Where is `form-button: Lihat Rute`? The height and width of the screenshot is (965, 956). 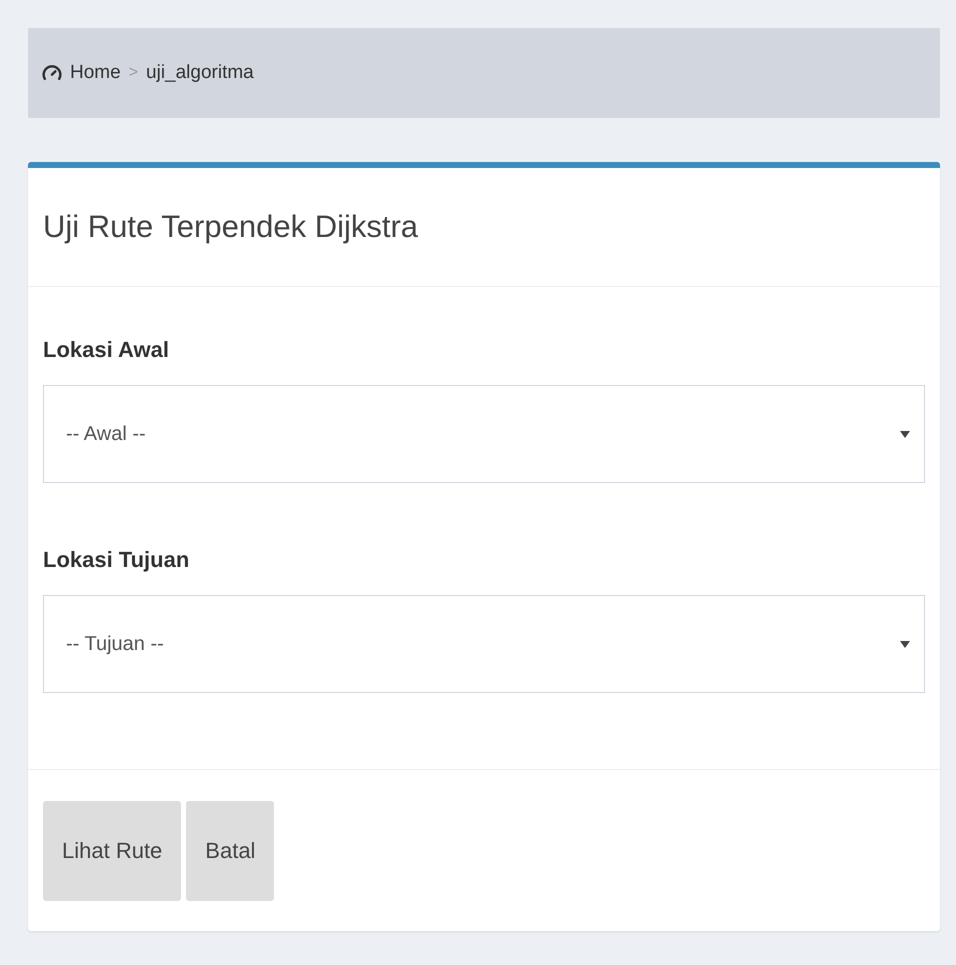
form-button: Lihat Rute is located at coordinates (112, 851).